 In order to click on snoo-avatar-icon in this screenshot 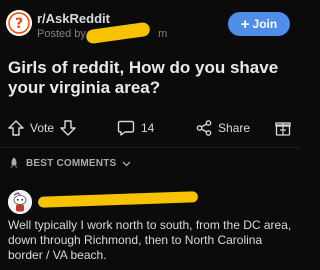, I will do `click(20, 202)`.